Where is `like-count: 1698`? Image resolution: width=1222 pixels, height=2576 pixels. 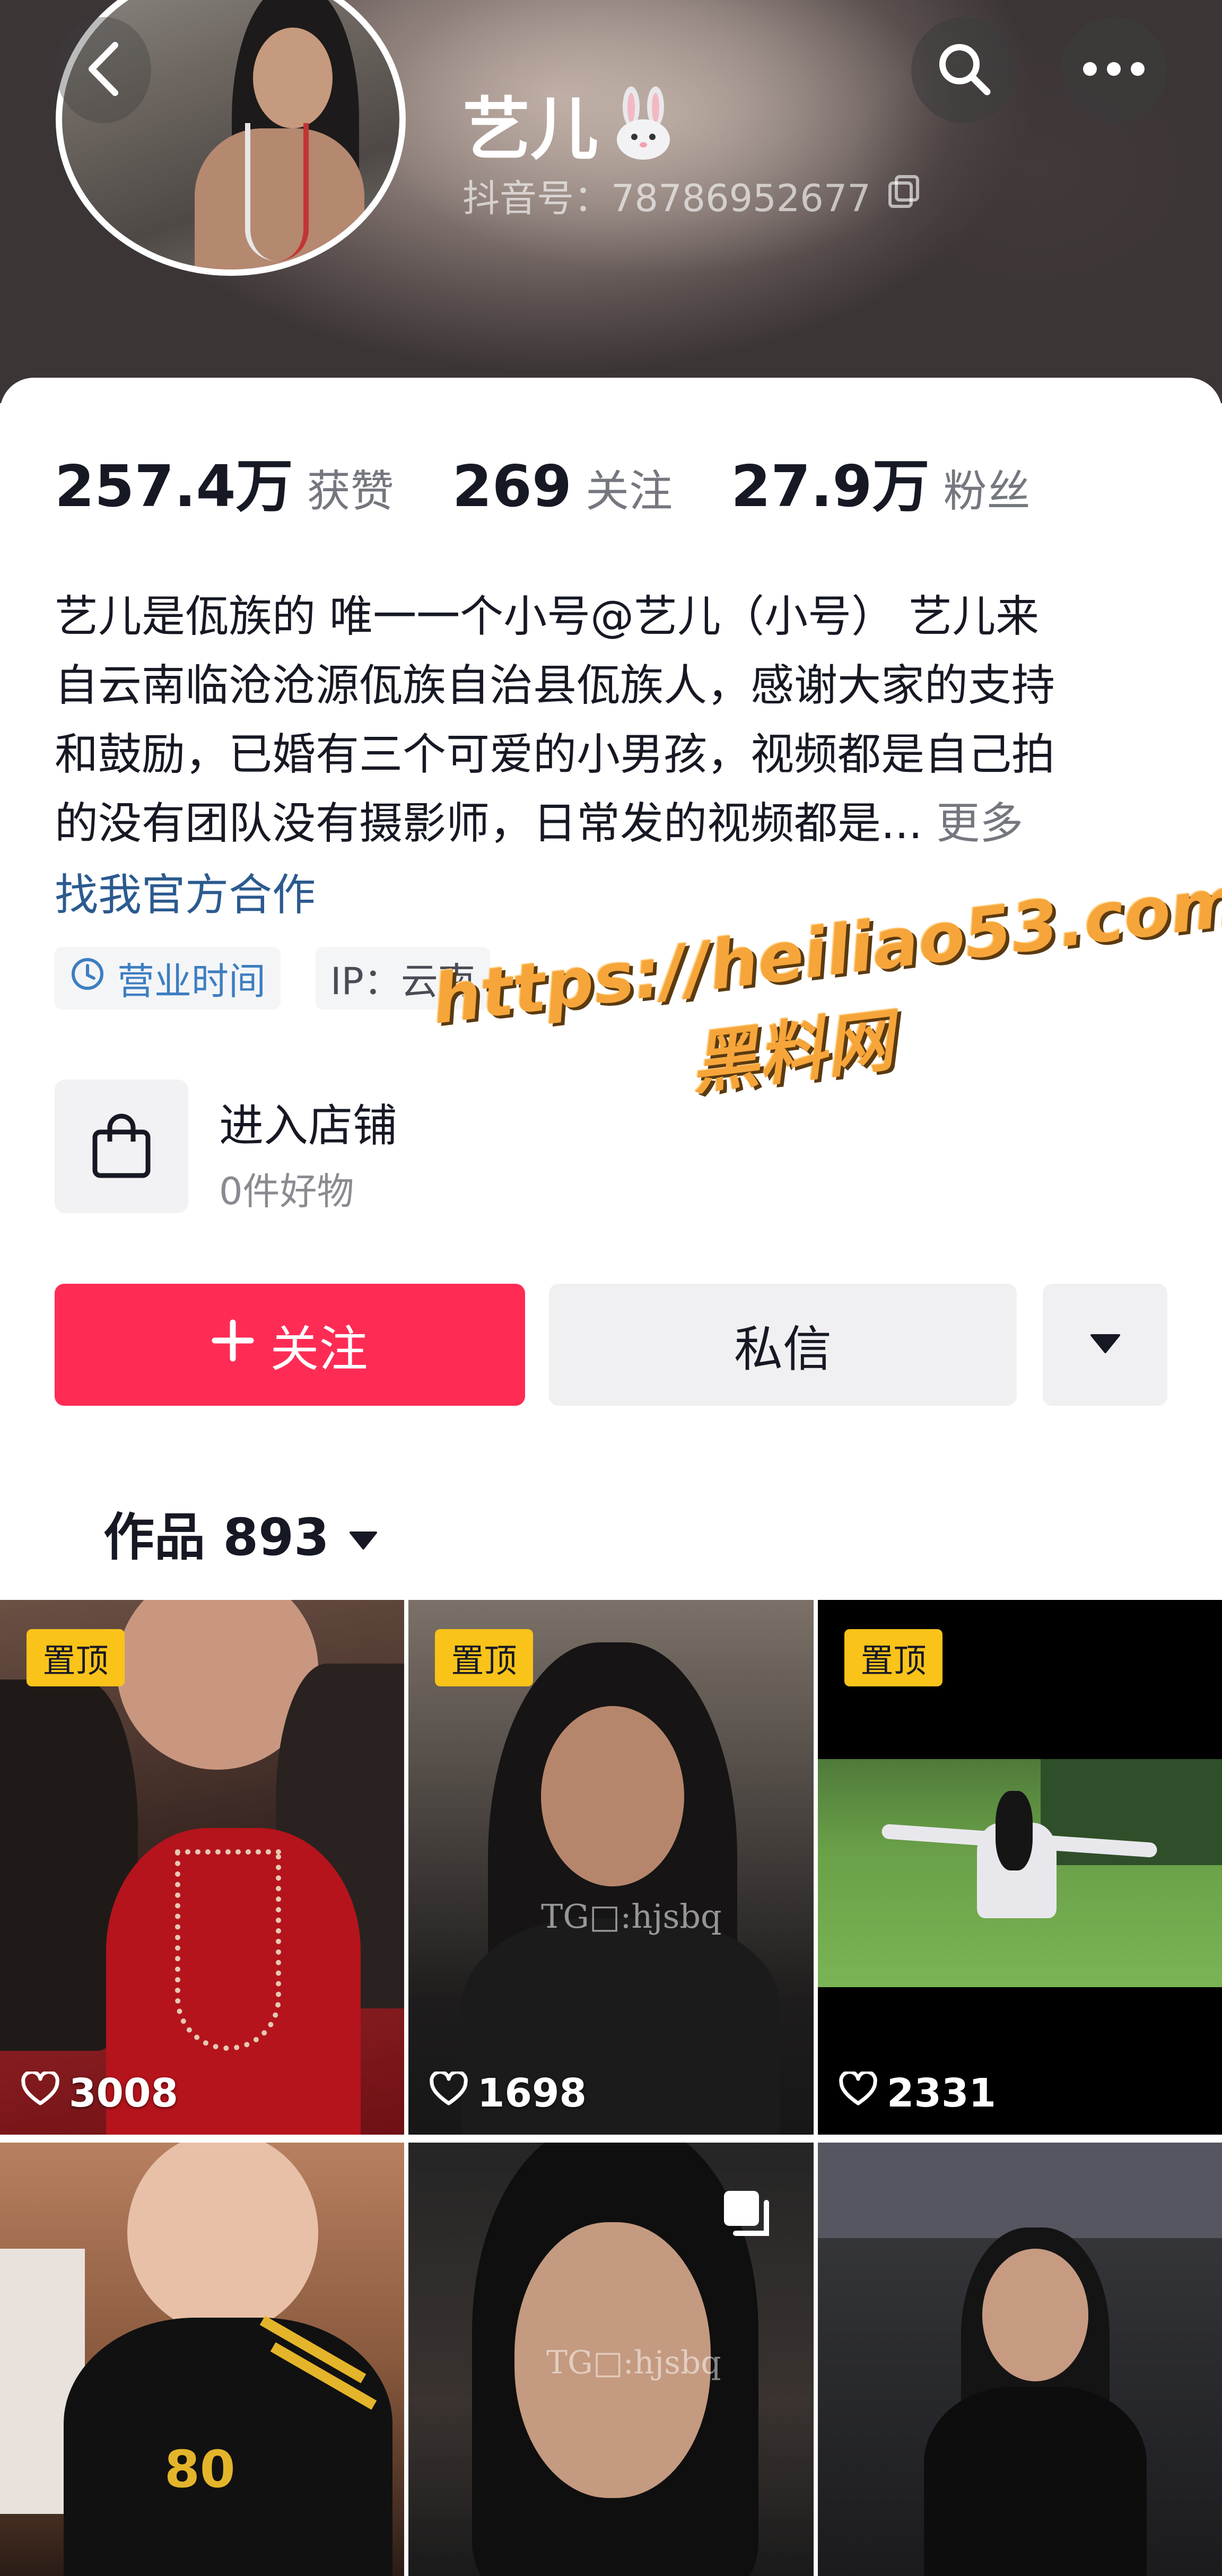
like-count: 1698 is located at coordinates (508, 2093).